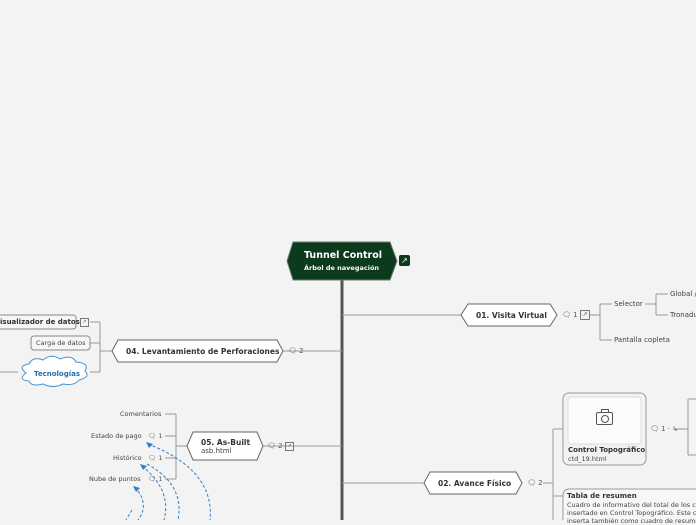 This screenshot has width=696, height=525. Describe the element at coordinates (602, 496) in the screenshot. I see `tabla-resumen-title: Tabla de resumen` at that location.